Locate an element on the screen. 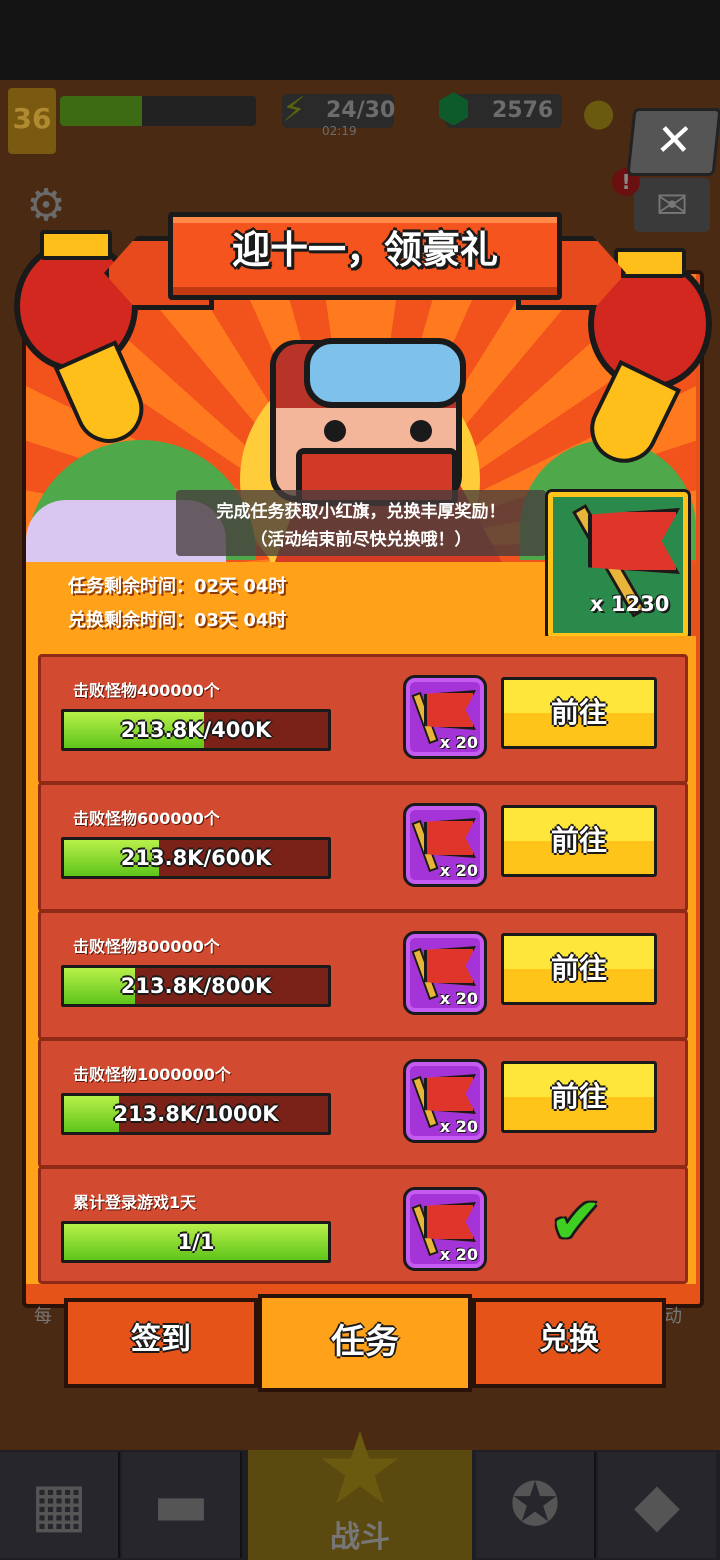 The height and width of the screenshot is (1560, 720). task-title: 击败怪物400000个 is located at coordinates (146, 690).